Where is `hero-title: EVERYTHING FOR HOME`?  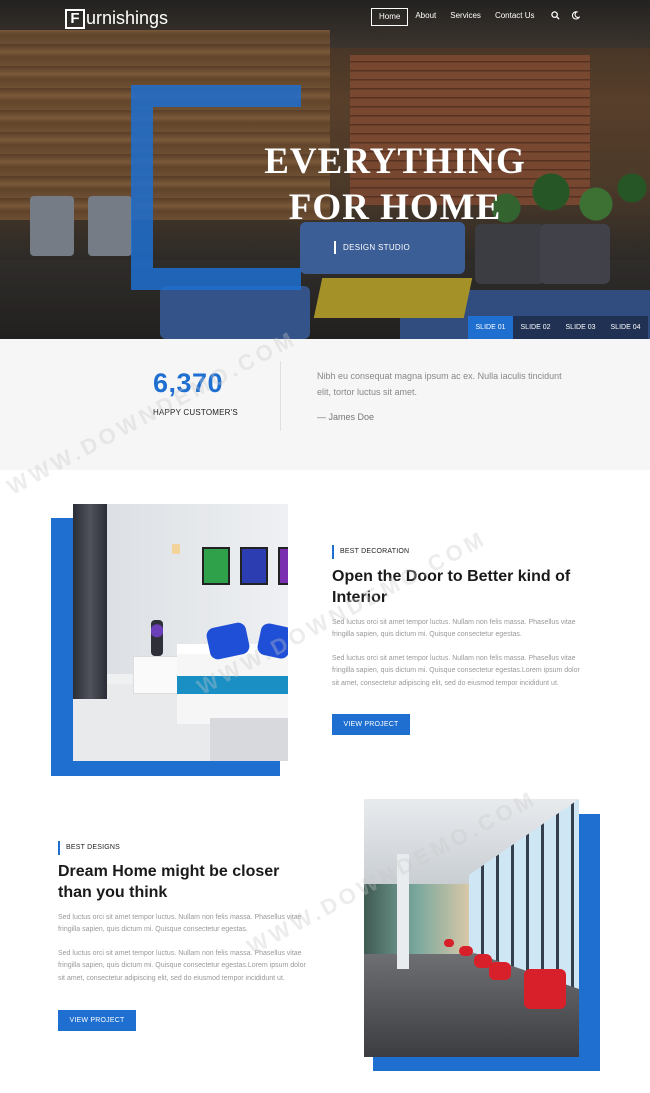
hero-title: EVERYTHING FOR HOME is located at coordinates (395, 185).